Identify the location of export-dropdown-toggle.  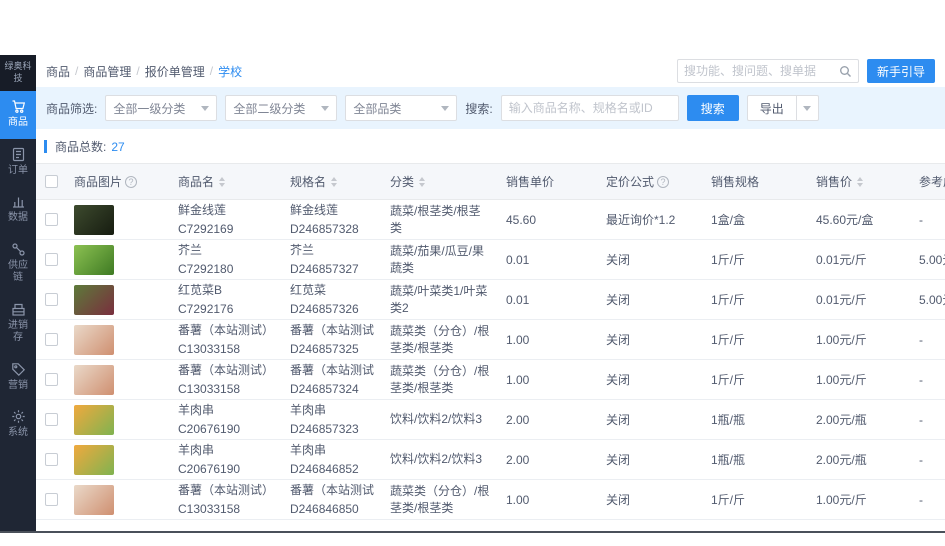
(807, 108).